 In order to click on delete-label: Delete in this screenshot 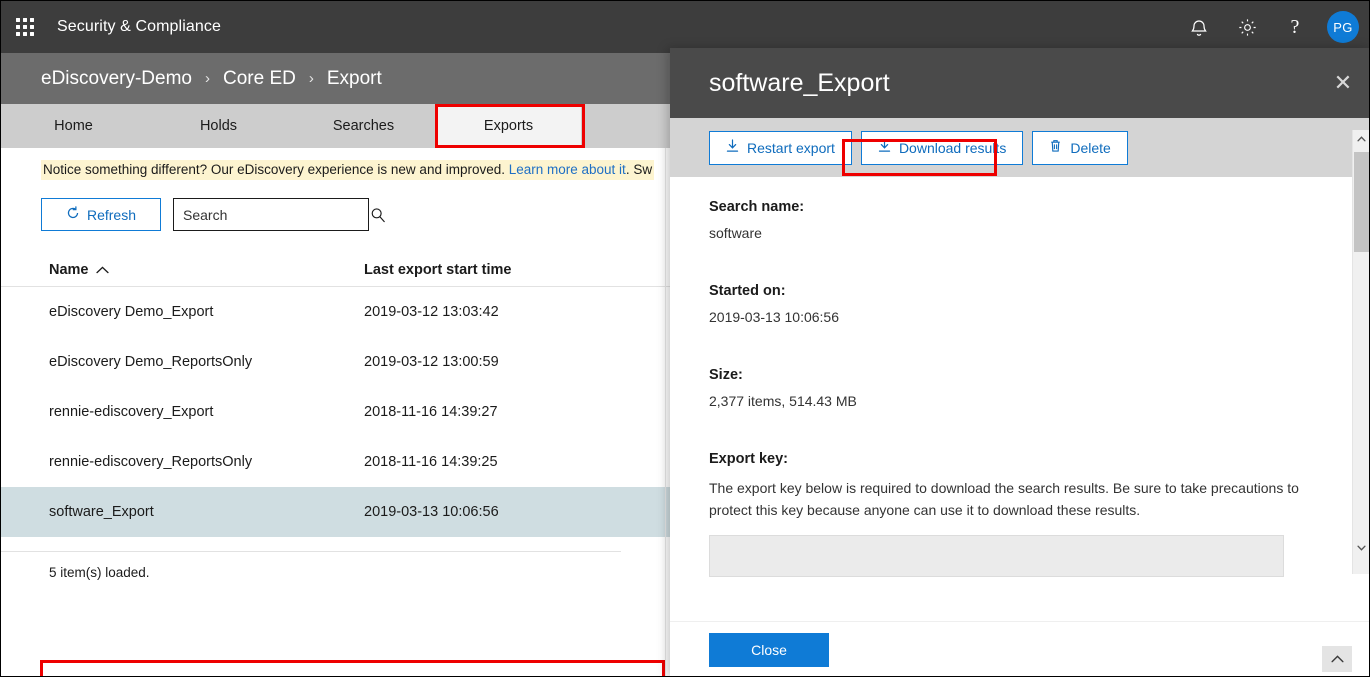, I will do `click(1090, 147)`.